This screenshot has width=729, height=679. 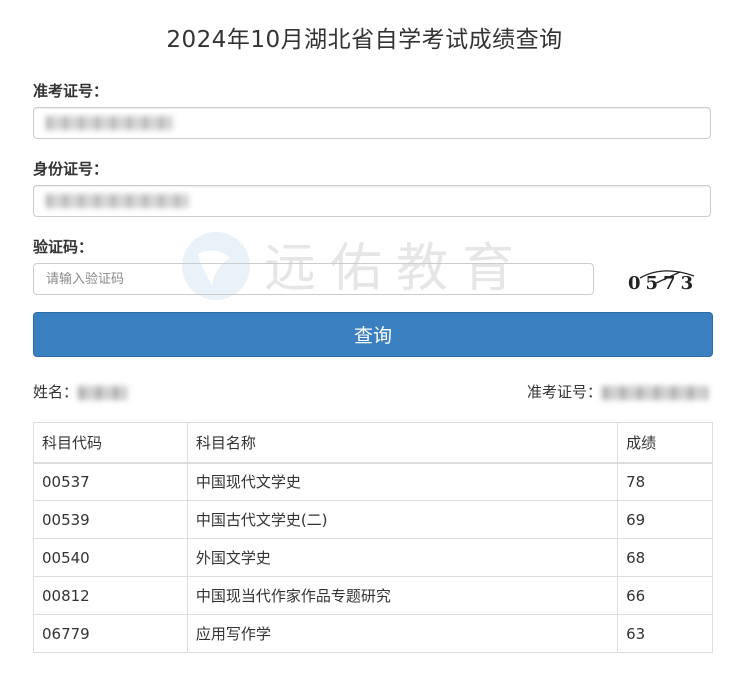 I want to click on page-title: 2024年10月湖北省自学考试成绩查询, so click(x=364, y=40).